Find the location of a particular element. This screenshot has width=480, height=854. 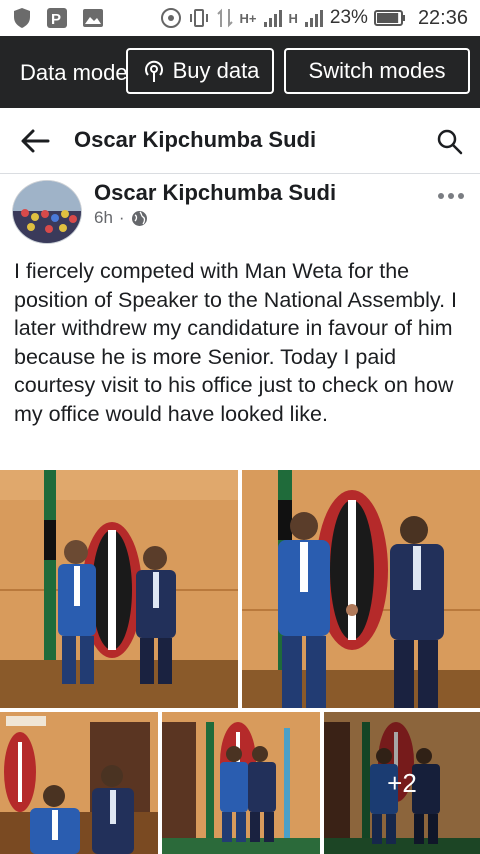

back-arrow-icon is located at coordinates (35, 141).